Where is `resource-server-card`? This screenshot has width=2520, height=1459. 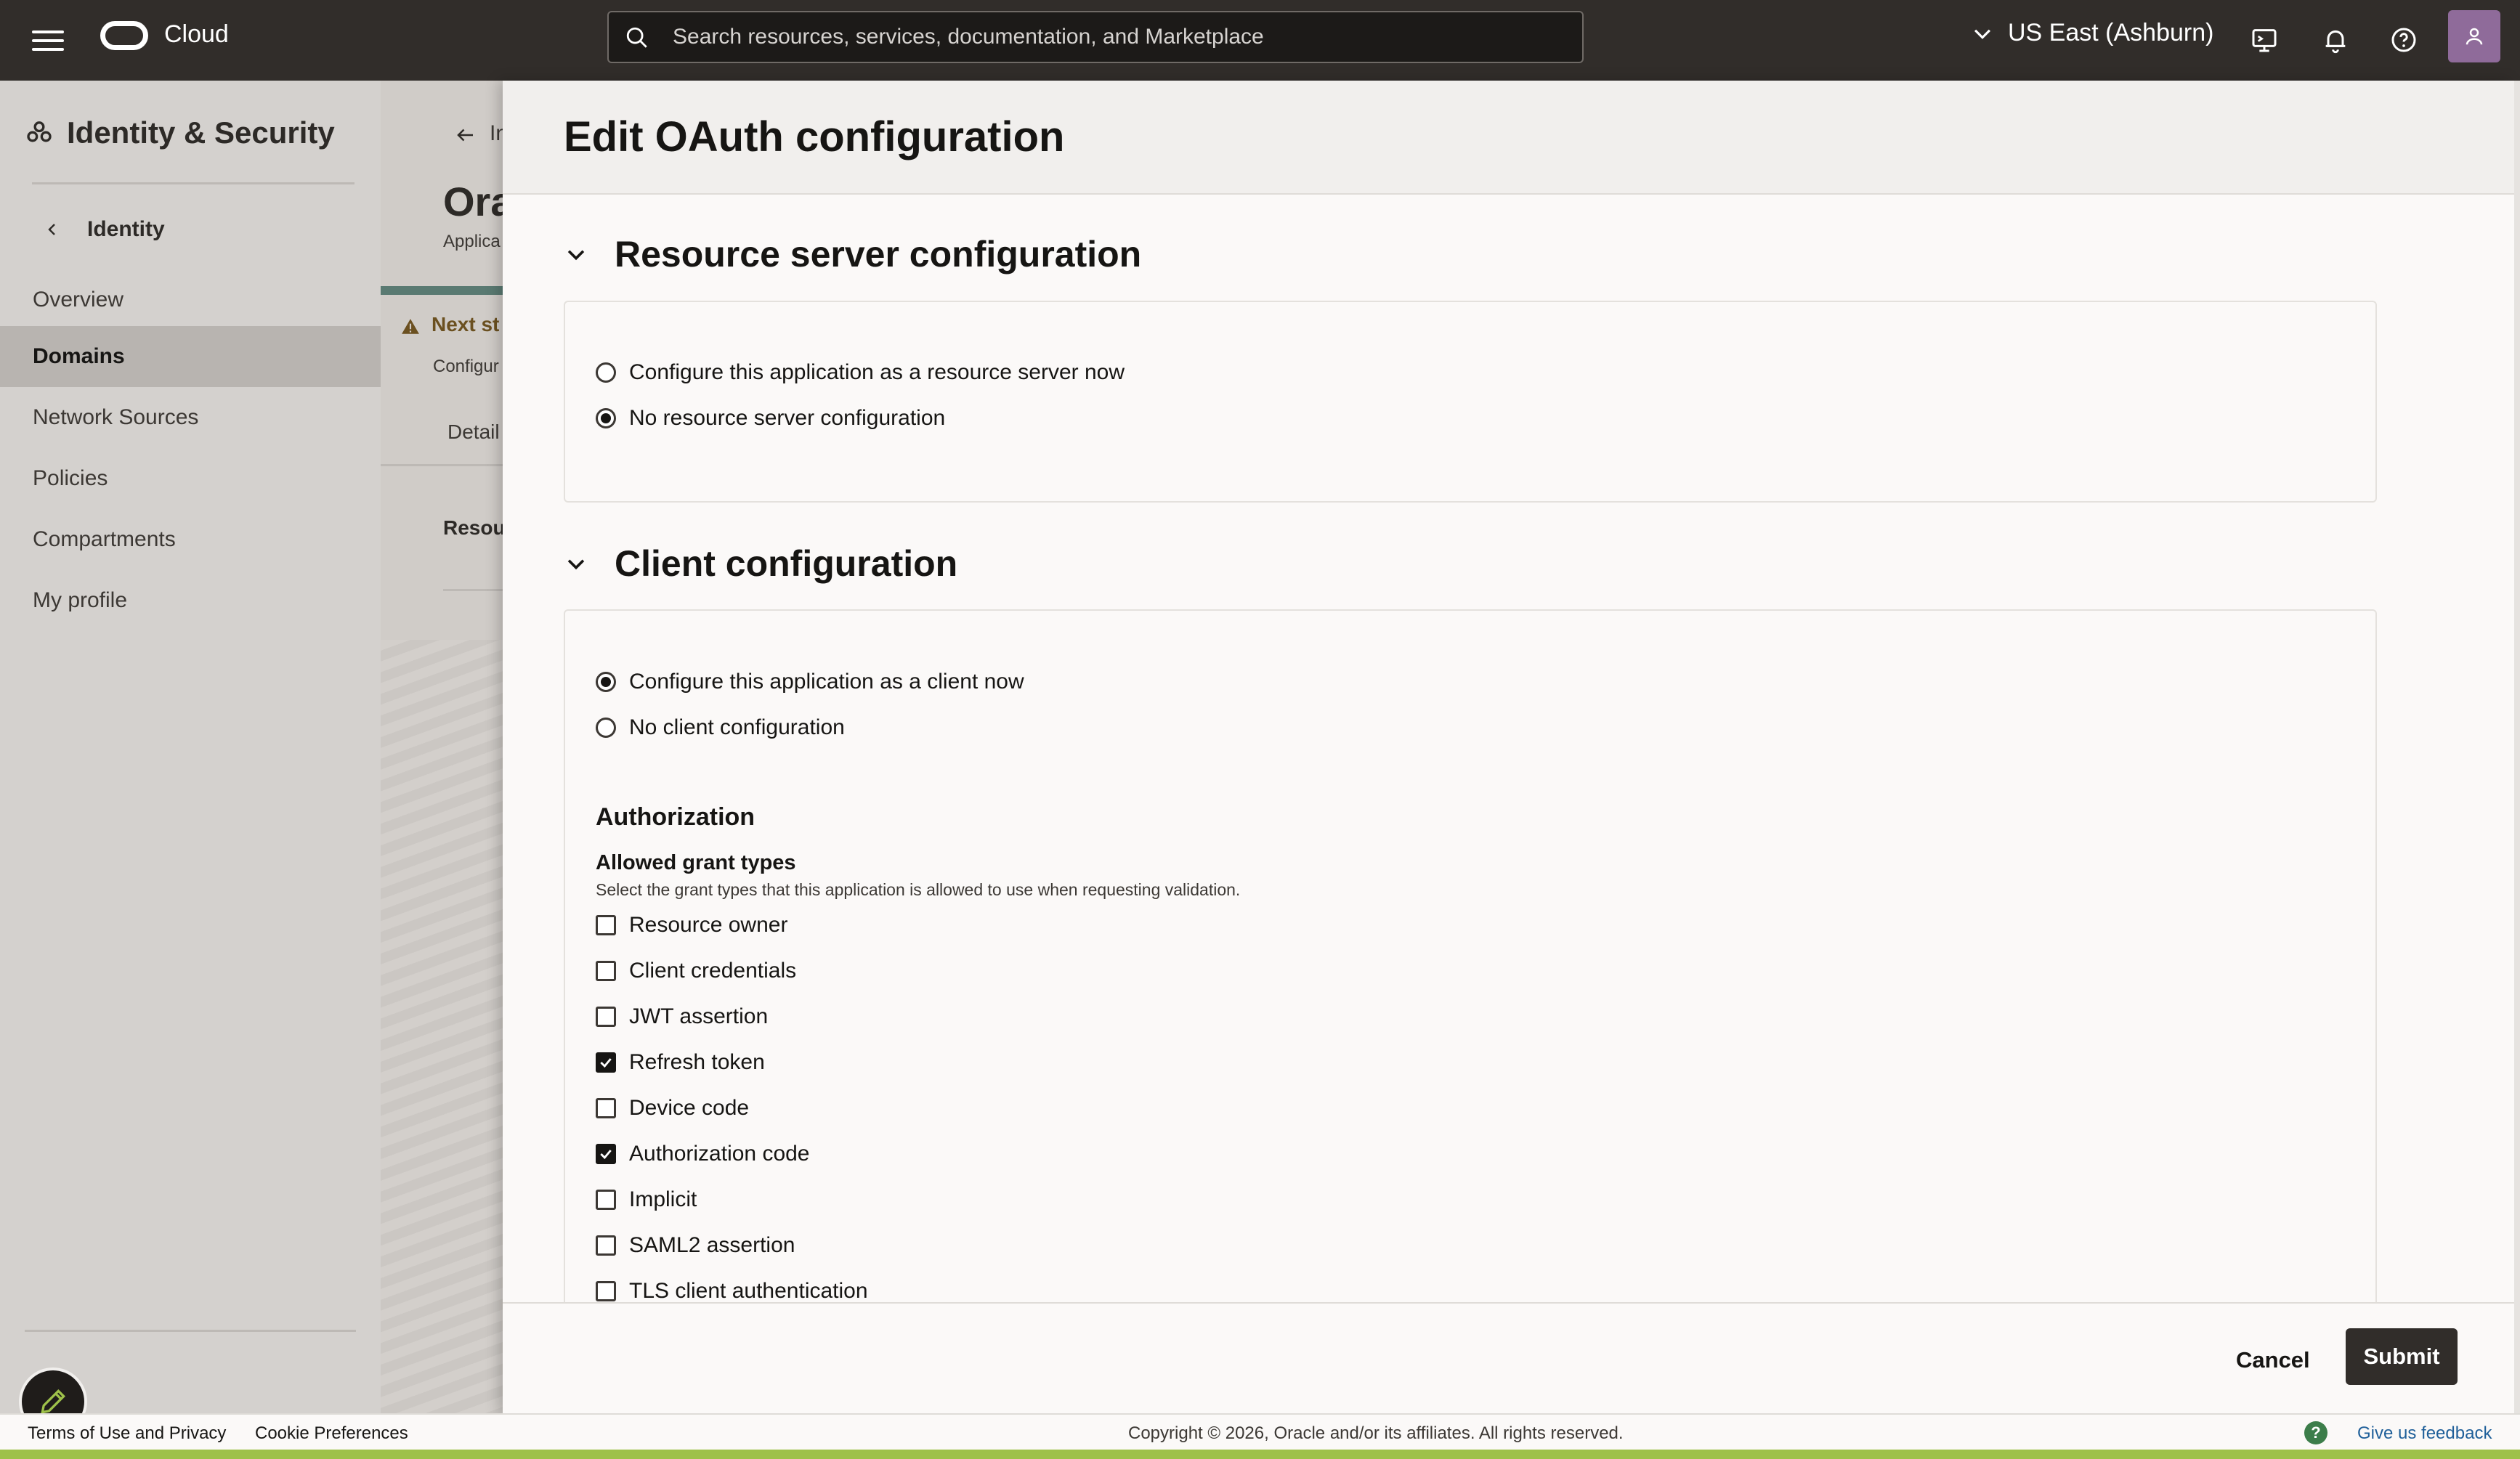 resource-server-card is located at coordinates (1470, 402).